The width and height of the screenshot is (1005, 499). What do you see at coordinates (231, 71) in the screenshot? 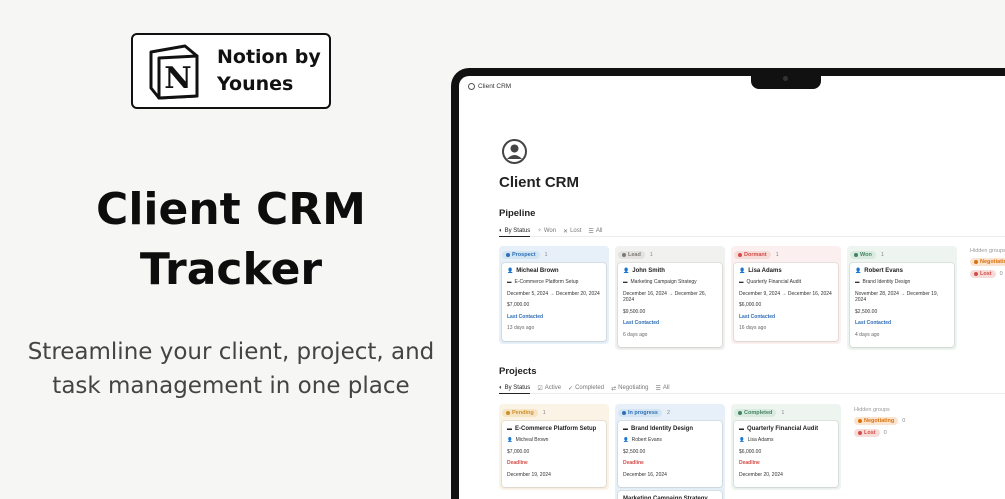
I see `brand-logo: N Notion by Younes` at bounding box center [231, 71].